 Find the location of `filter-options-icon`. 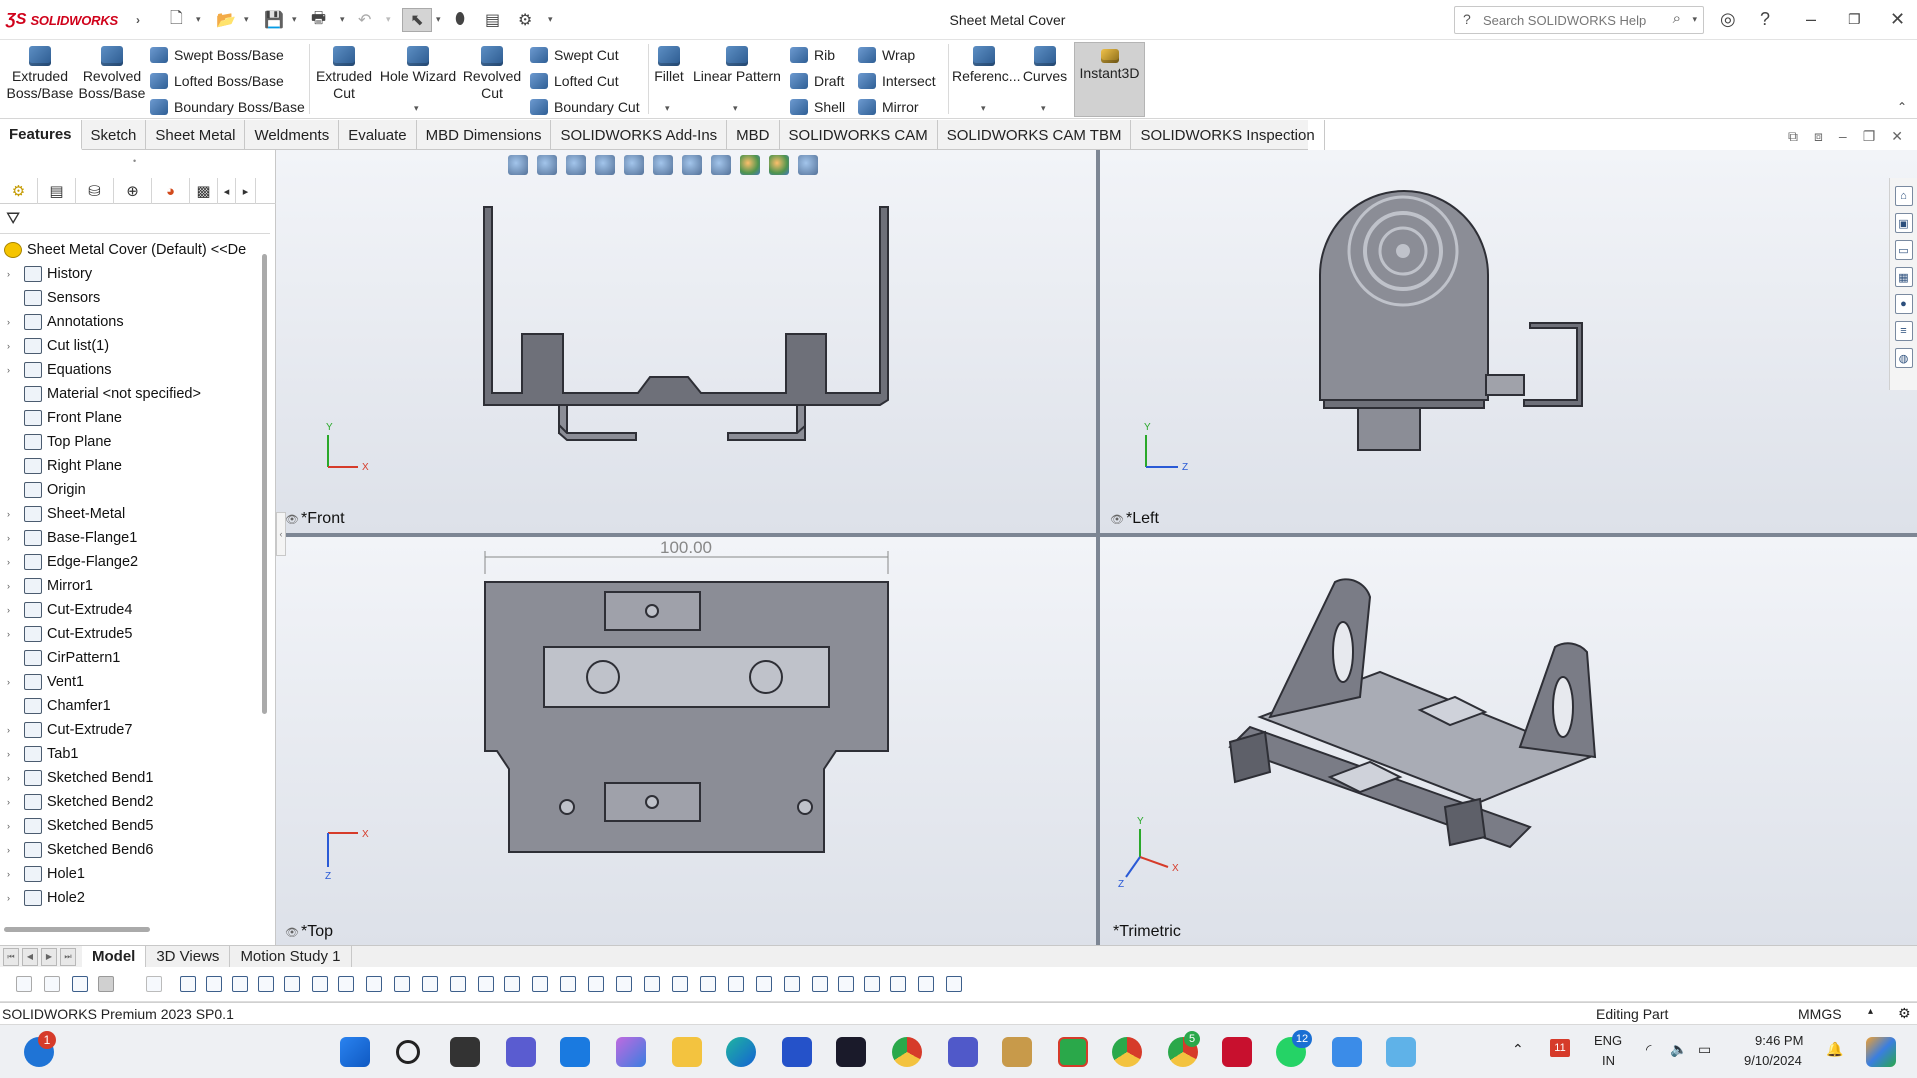

filter-options-icon is located at coordinates (954, 984).